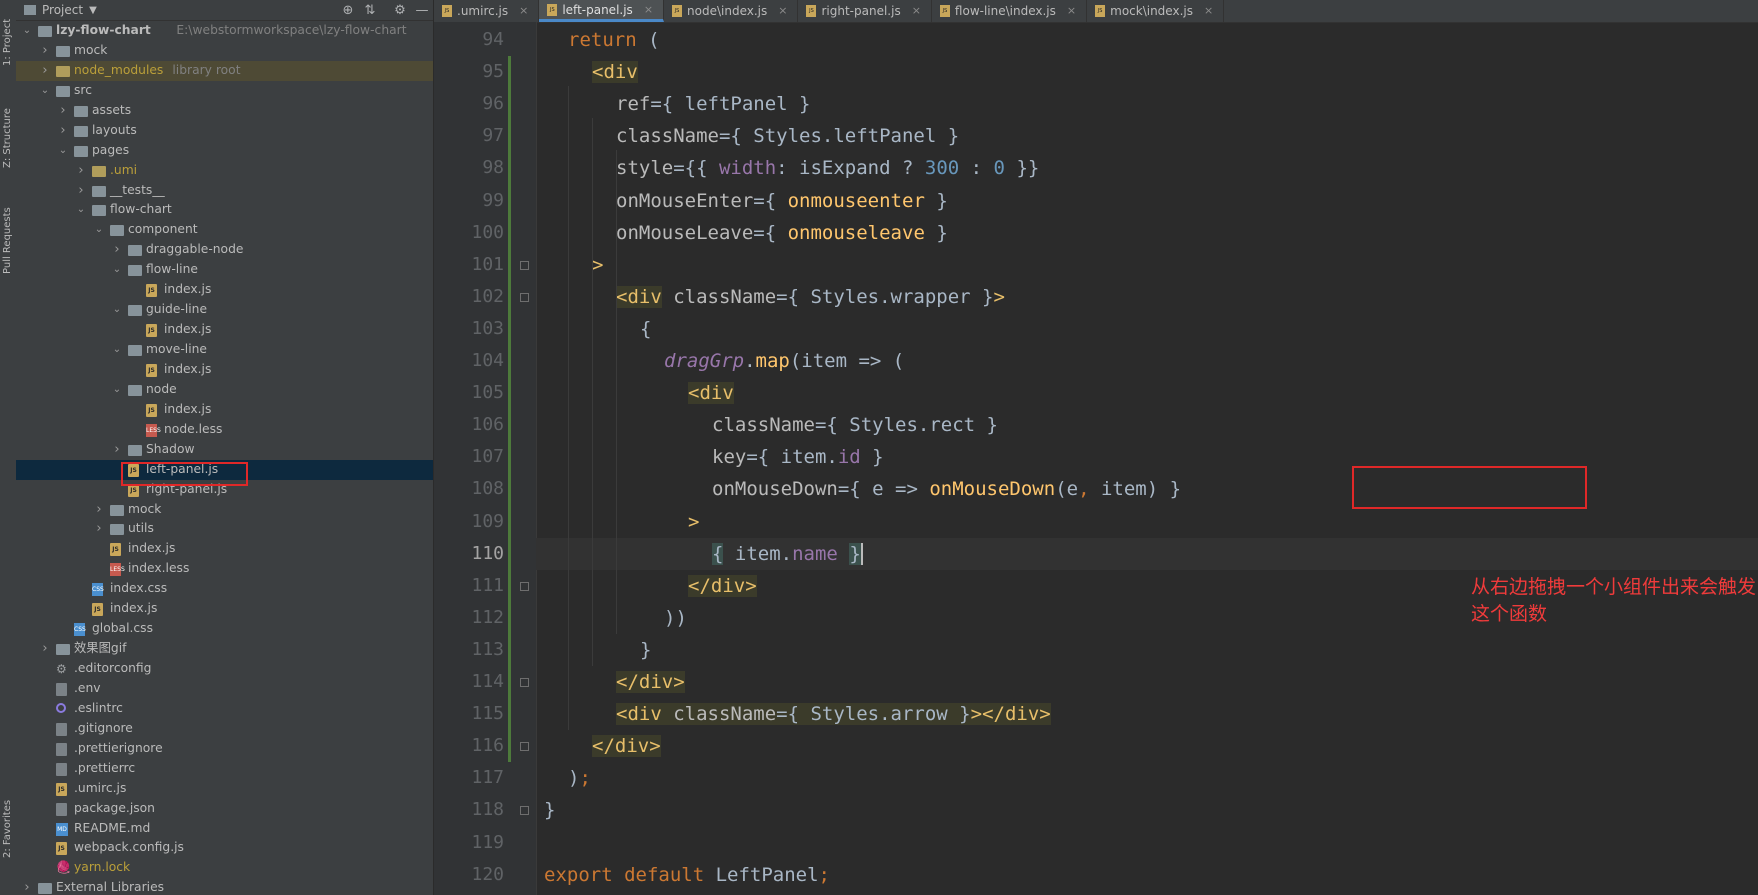 The image size is (1758, 895). What do you see at coordinates (224, 310) in the screenshot?
I see `tree-item: ⌄ guide-line` at bounding box center [224, 310].